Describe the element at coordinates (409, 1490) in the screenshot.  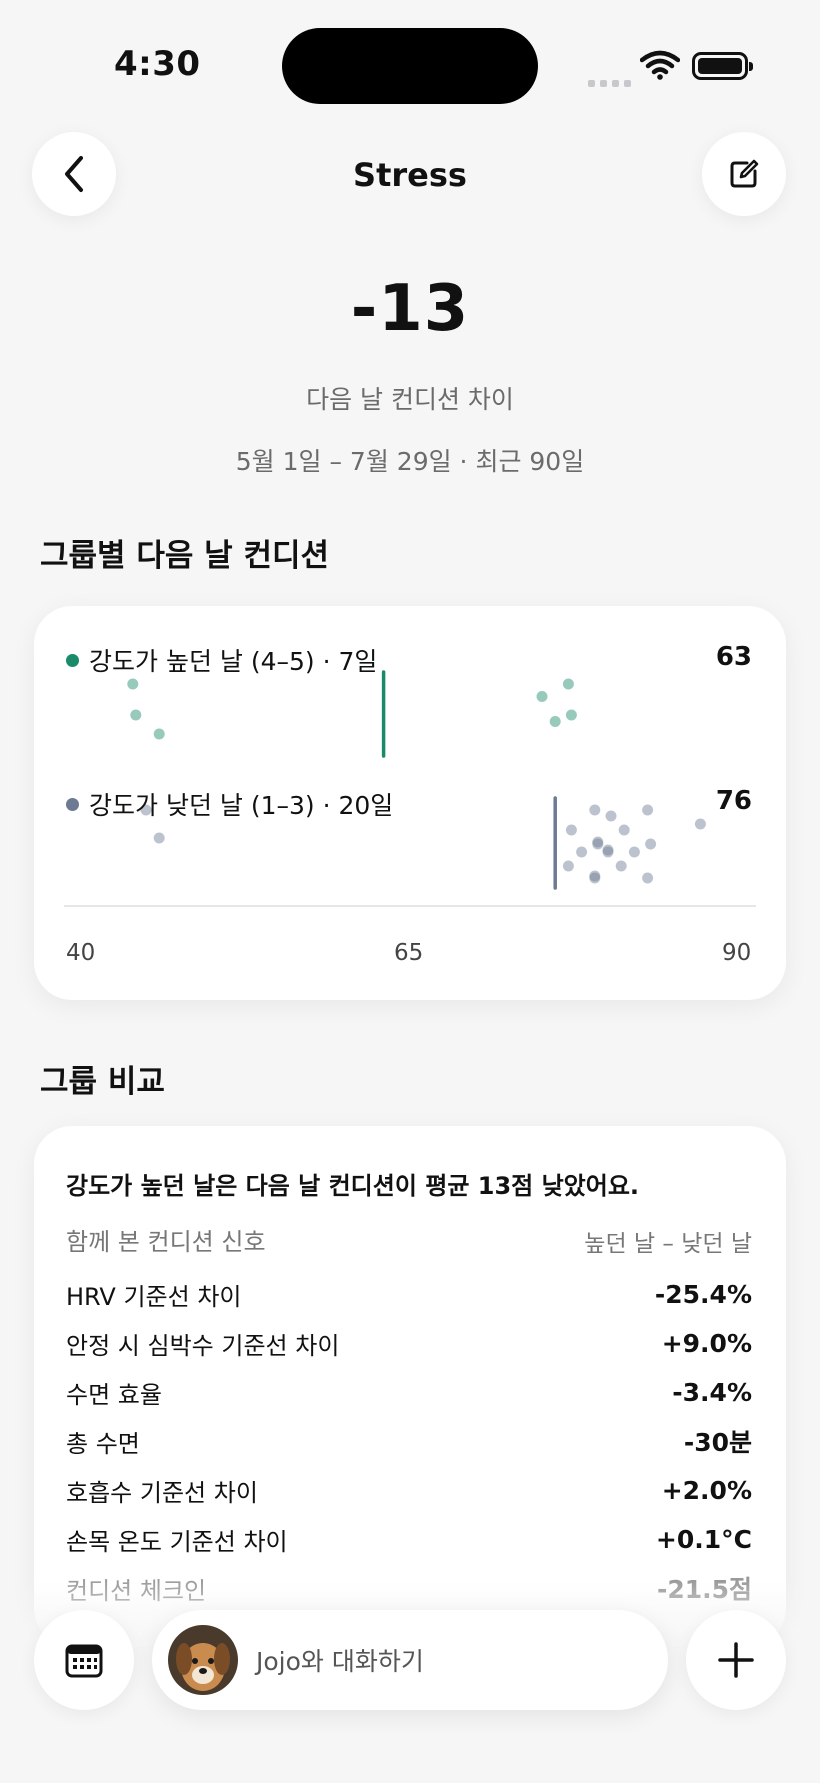
I see `metric-row-respiratory-rate: 호흡수 기준선 차이 +2.0%` at that location.